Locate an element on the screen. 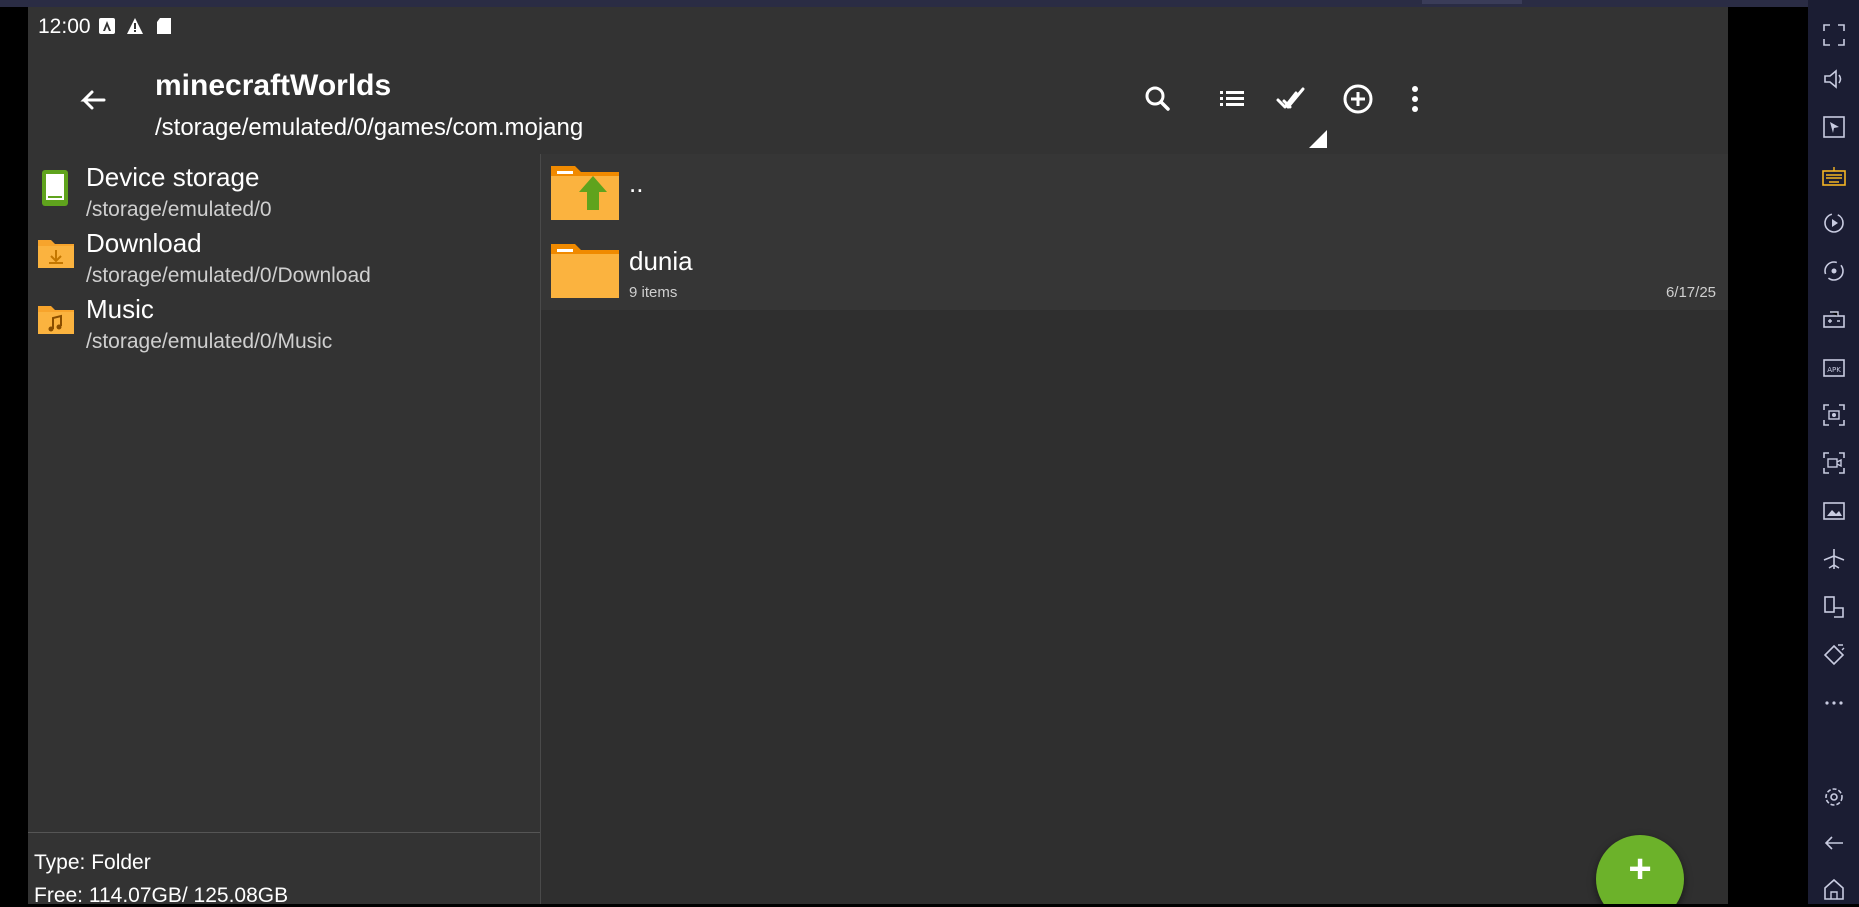  multi-instance-icon is located at coordinates (1834, 607).